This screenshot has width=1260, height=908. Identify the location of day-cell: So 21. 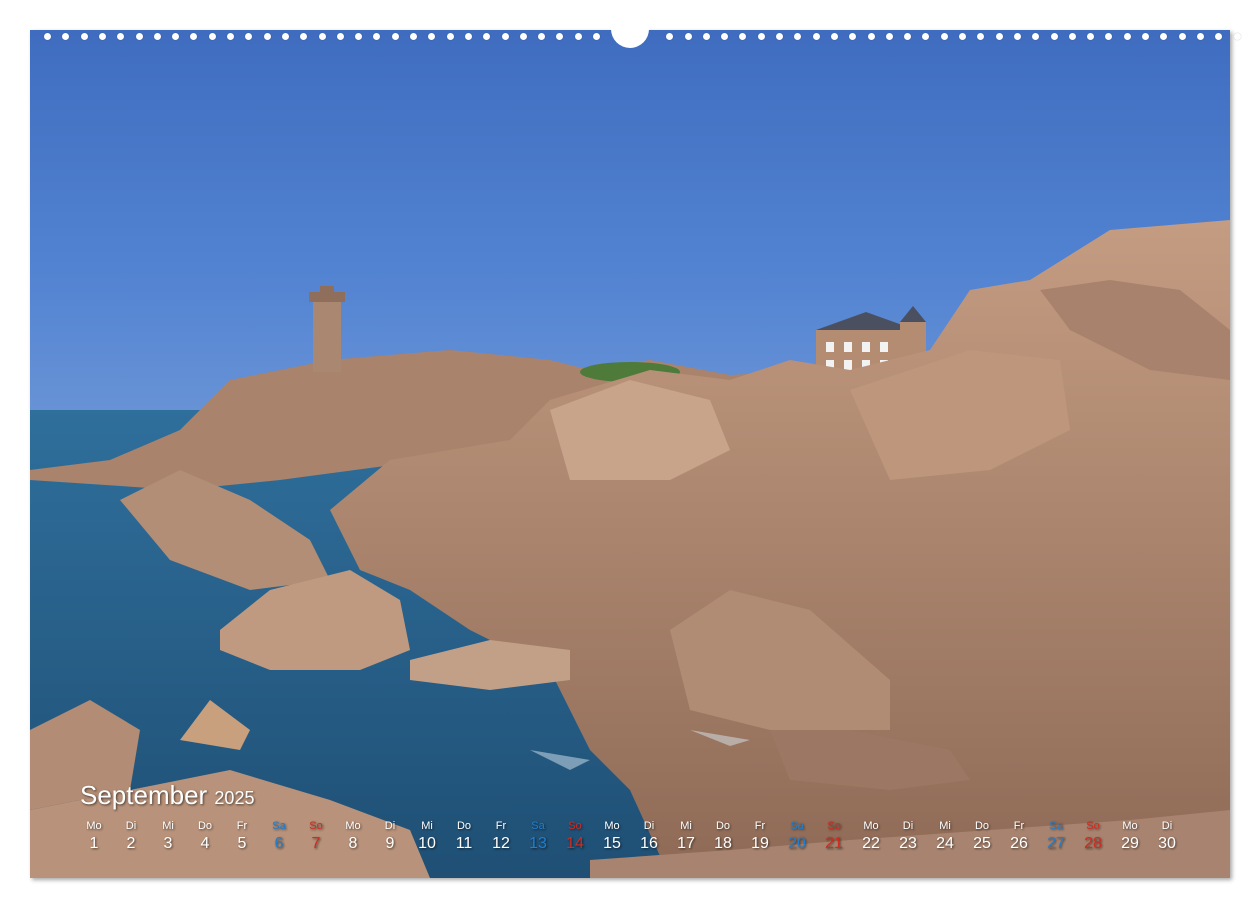
(834, 836).